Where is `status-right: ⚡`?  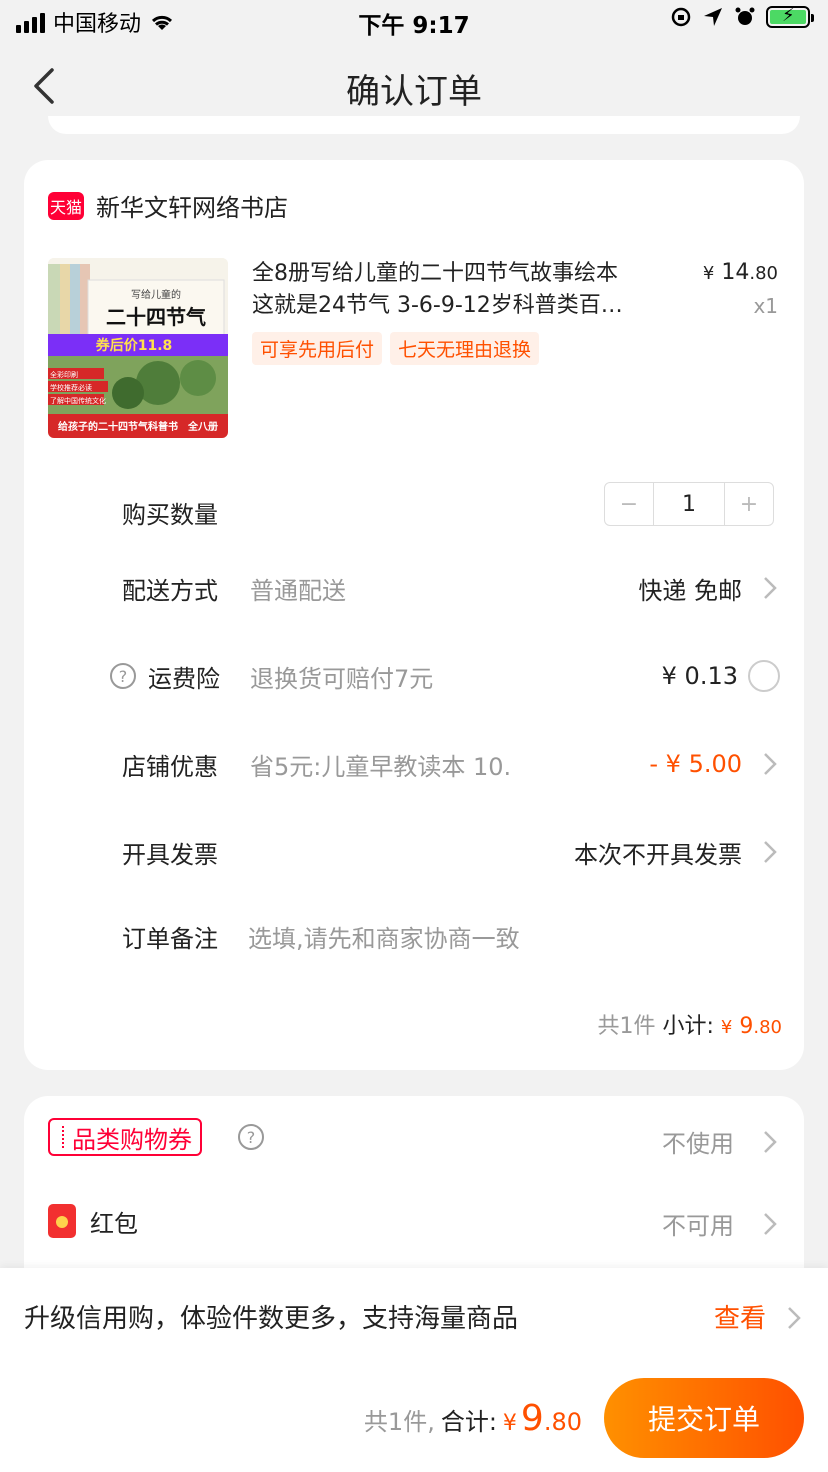
status-right: ⚡ is located at coordinates (742, 16).